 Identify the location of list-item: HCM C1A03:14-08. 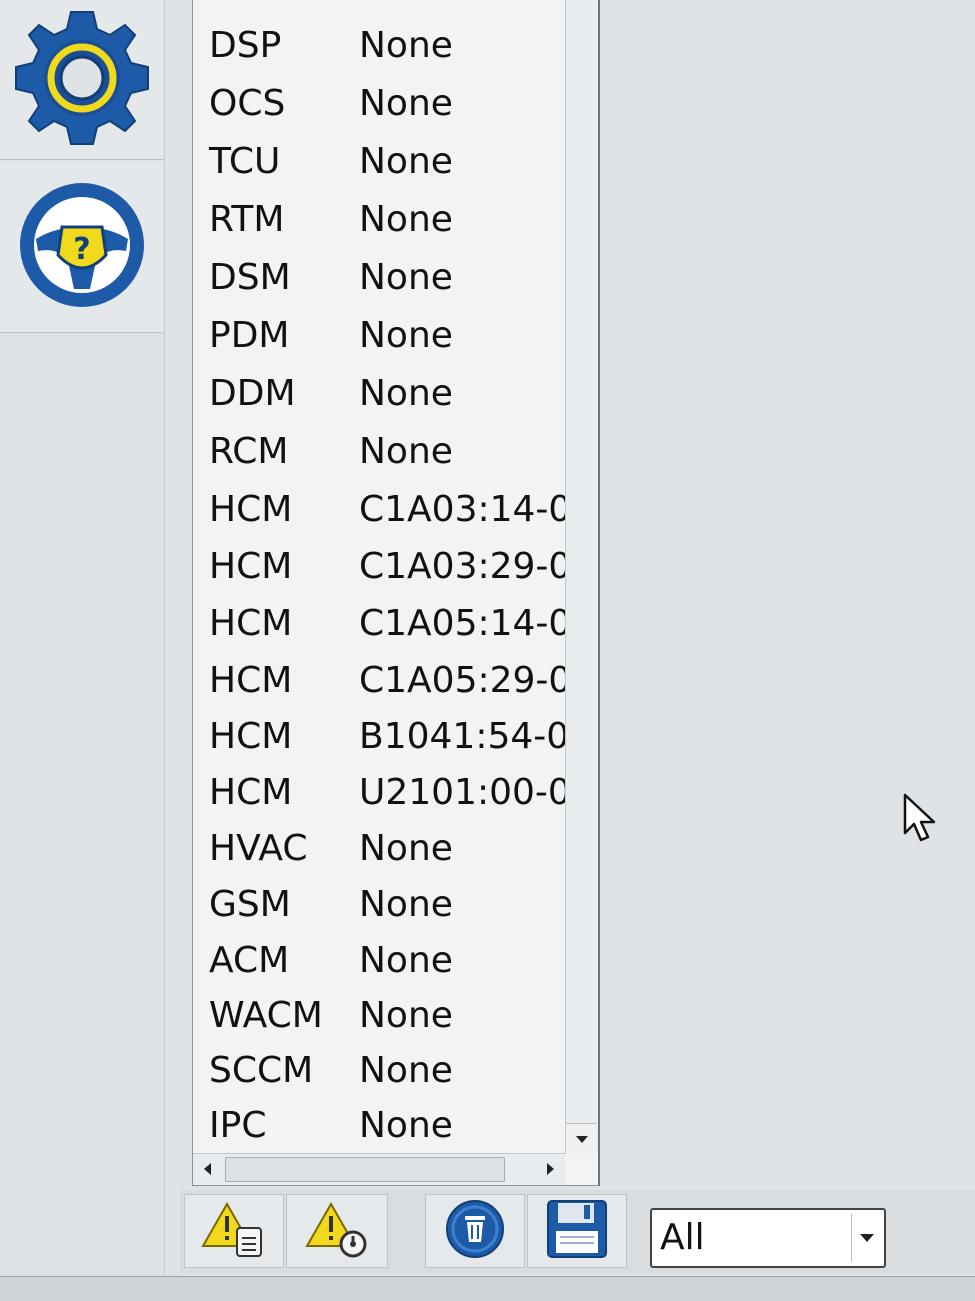
(379, 510).